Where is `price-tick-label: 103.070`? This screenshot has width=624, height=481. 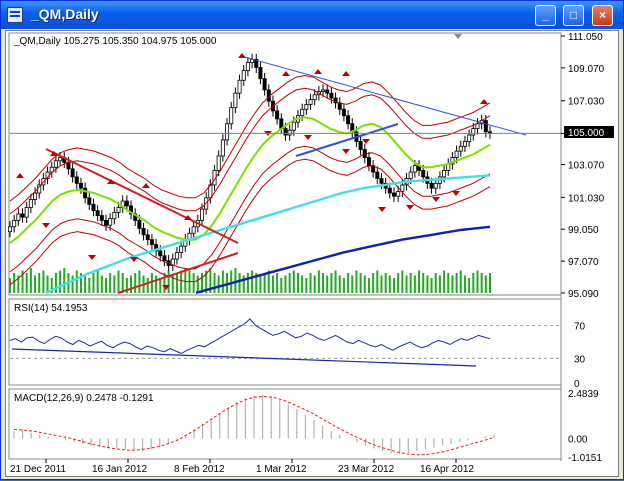 price-tick-label: 103.070 is located at coordinates (586, 166).